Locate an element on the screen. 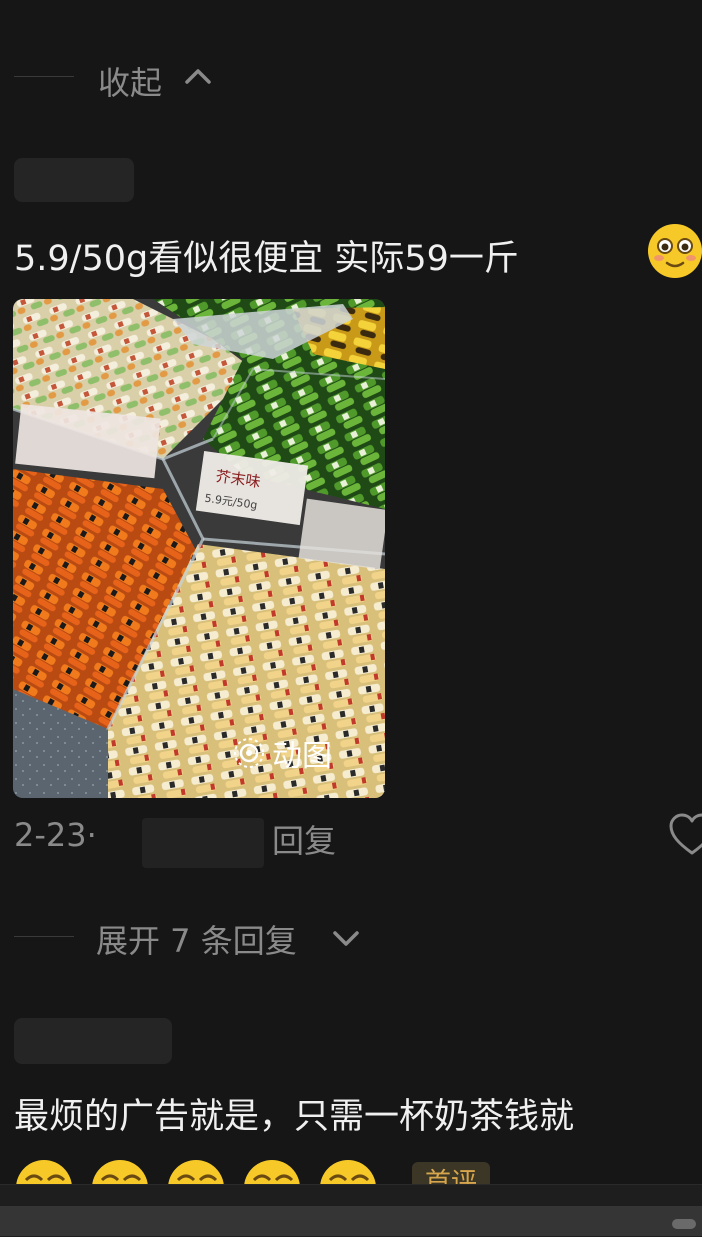  blushing-face-emoji is located at coordinates (675, 251).